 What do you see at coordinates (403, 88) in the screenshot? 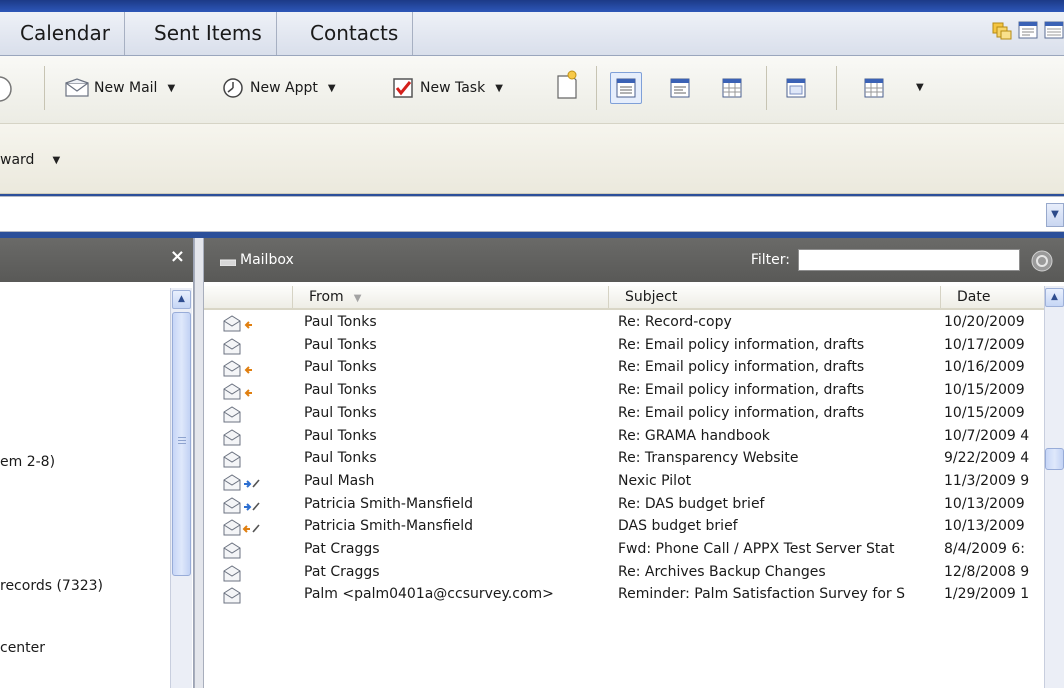
I see `task-checkbox-icon` at bounding box center [403, 88].